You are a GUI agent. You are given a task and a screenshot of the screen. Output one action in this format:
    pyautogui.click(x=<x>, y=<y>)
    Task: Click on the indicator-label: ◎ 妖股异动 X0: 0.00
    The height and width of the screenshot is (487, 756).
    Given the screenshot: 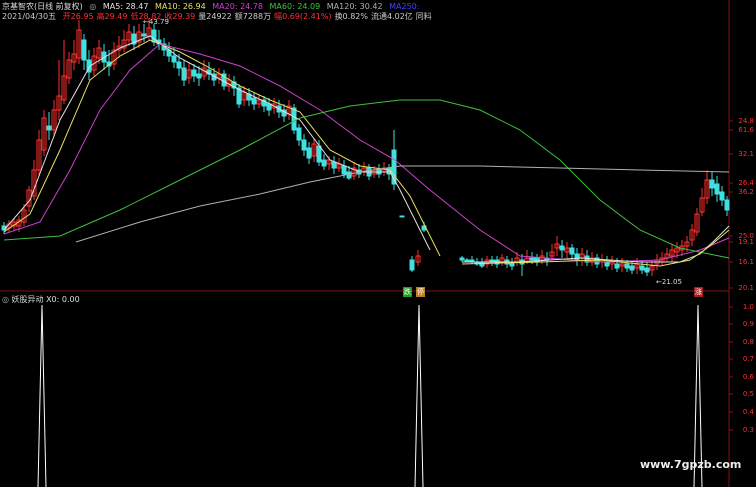 What is the action you would take?
    pyautogui.click(x=41, y=299)
    